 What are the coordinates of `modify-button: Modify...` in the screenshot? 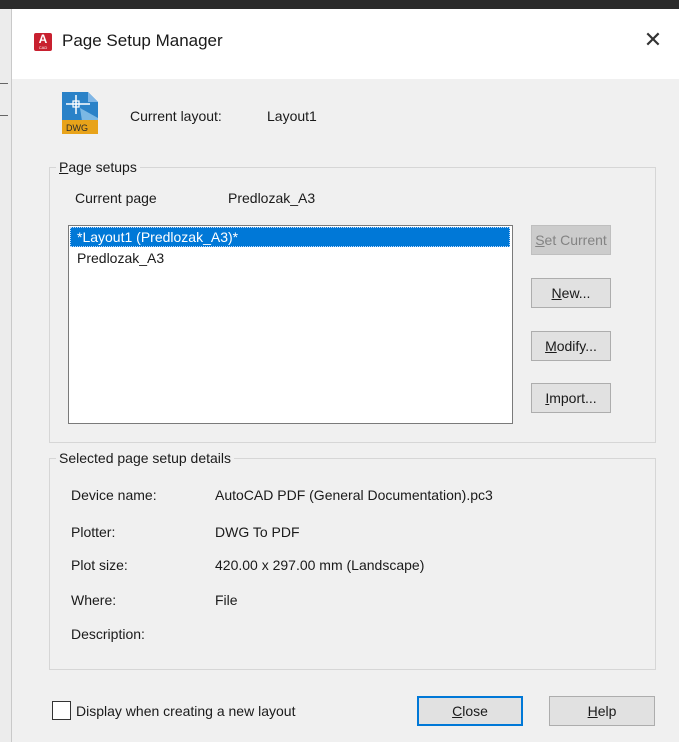 It's located at (571, 346).